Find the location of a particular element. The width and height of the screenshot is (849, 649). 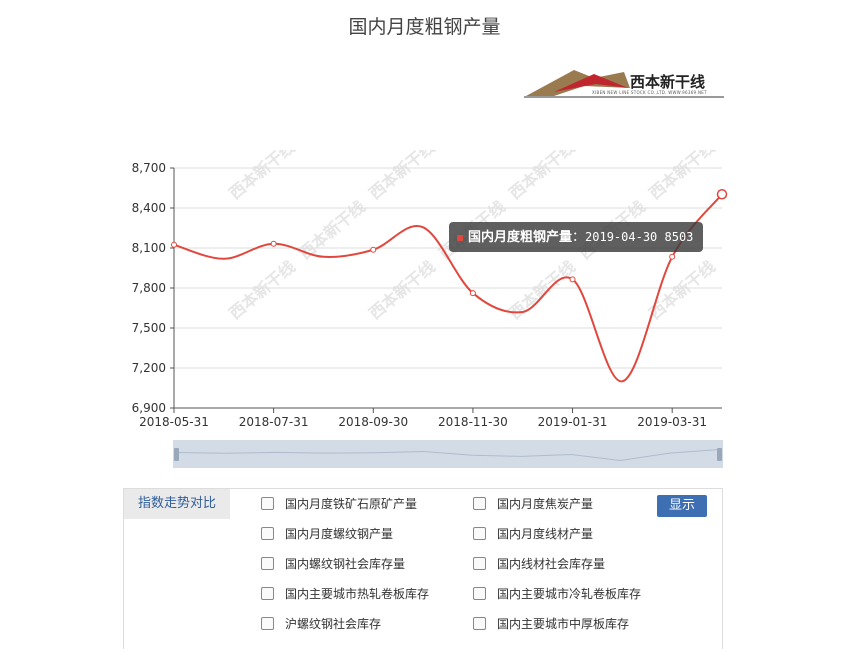

y-axis-ticks: 6,900 7,200 7,500 7,800 8,100 8,400 8,700 is located at coordinates (153, 288).